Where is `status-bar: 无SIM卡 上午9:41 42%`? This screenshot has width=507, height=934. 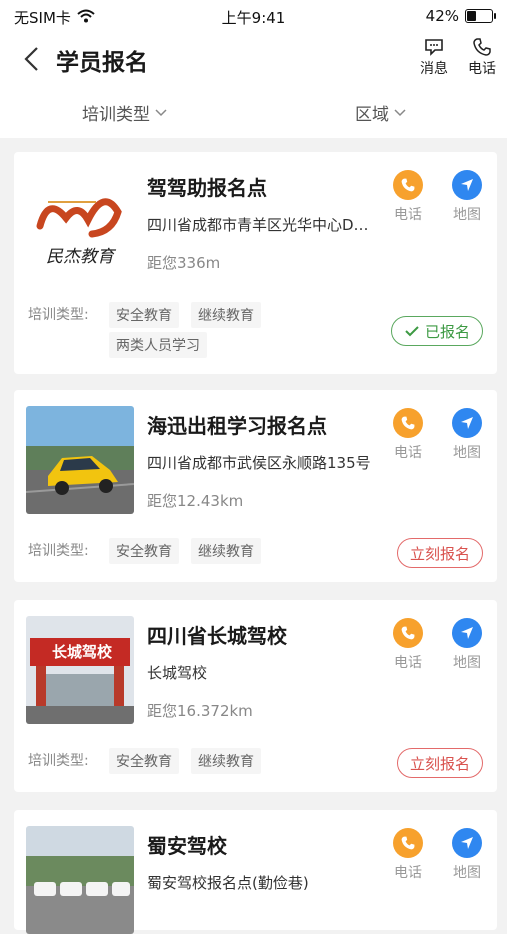
status-bar: 无SIM卡 上午9:41 42% is located at coordinates (253, 16).